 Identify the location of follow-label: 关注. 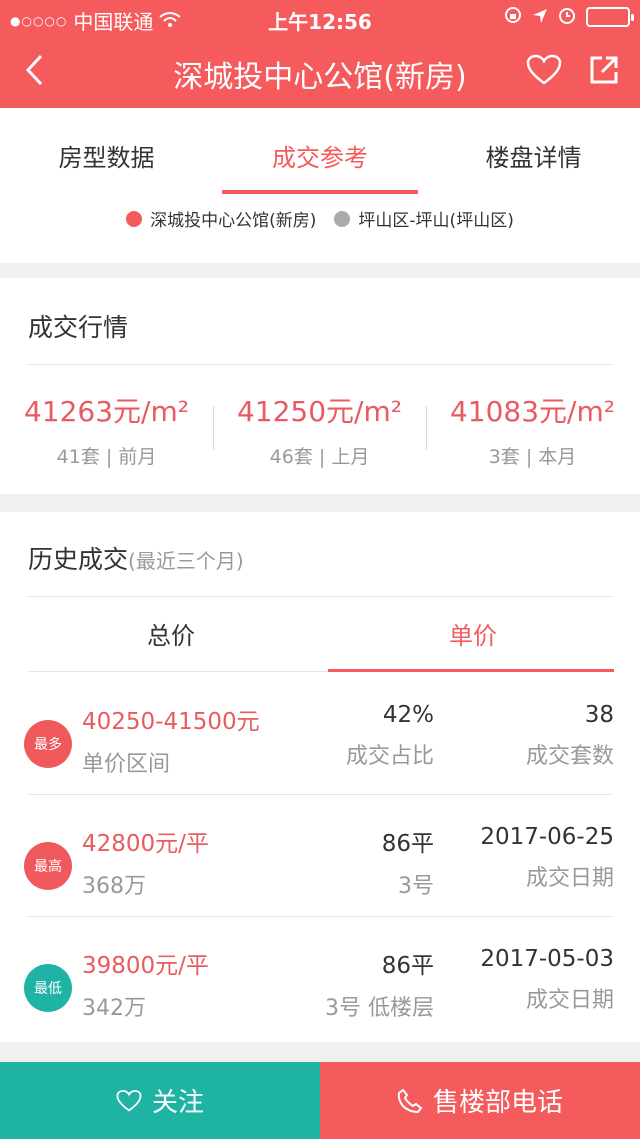
(177, 1103).